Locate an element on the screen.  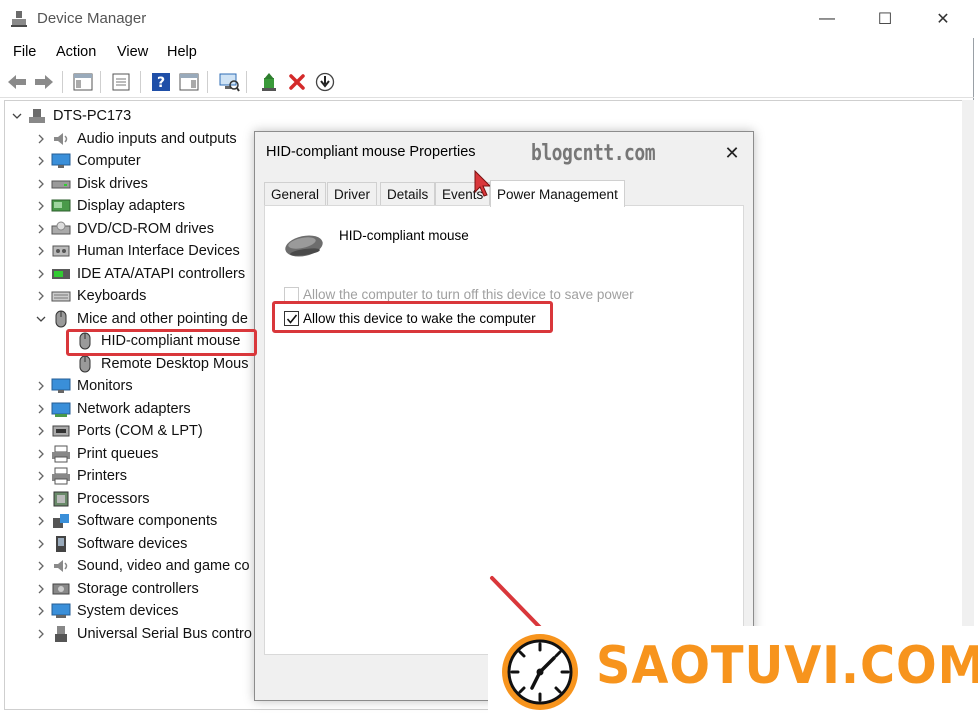
mouse-icon is located at coordinates (85, 364).